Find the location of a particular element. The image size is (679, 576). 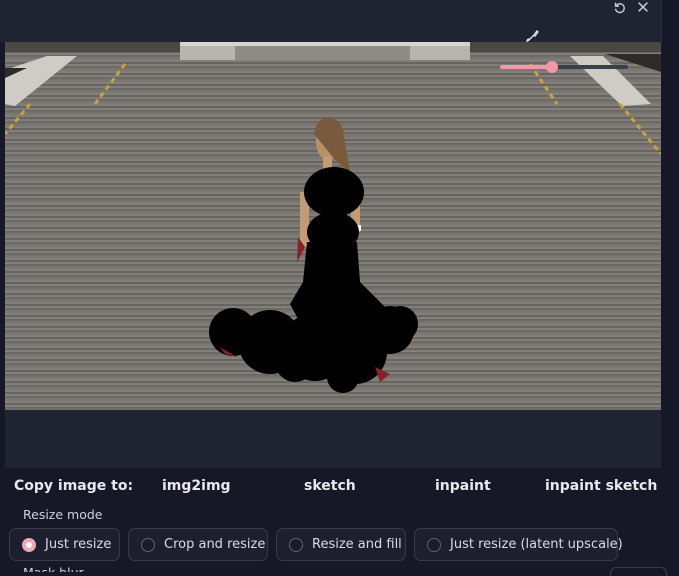

canvas-padding is located at coordinates (333, 439).